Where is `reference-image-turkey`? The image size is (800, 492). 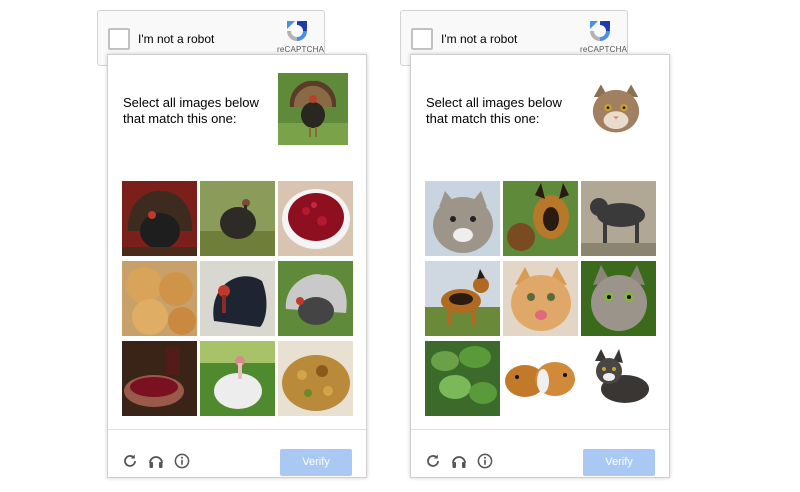 reference-image-turkey is located at coordinates (313, 109).